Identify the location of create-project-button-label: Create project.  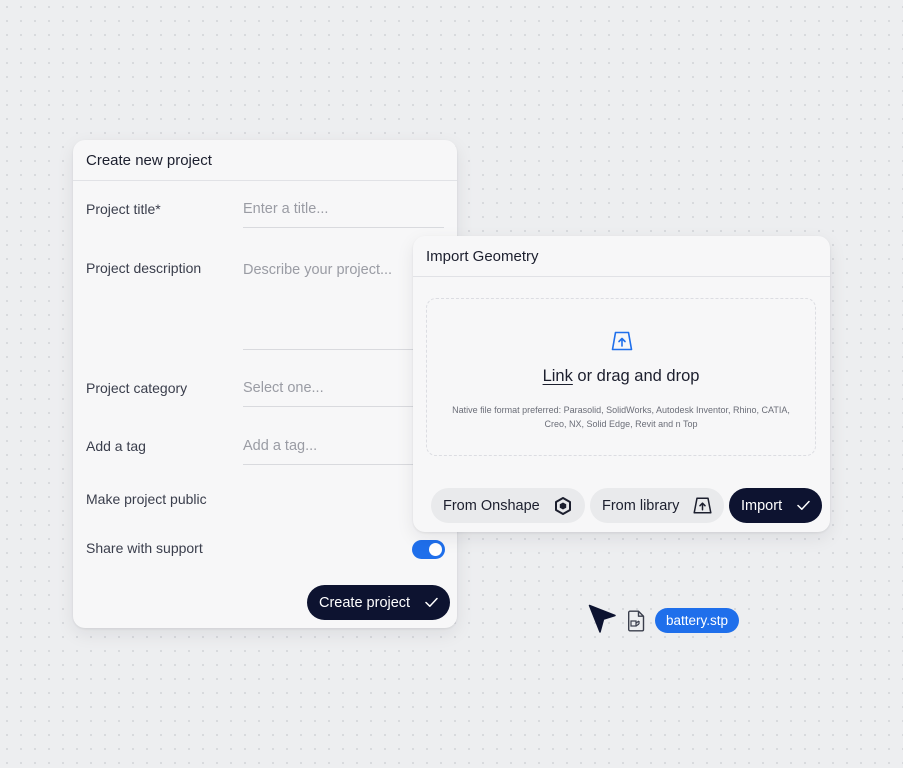
(365, 602).